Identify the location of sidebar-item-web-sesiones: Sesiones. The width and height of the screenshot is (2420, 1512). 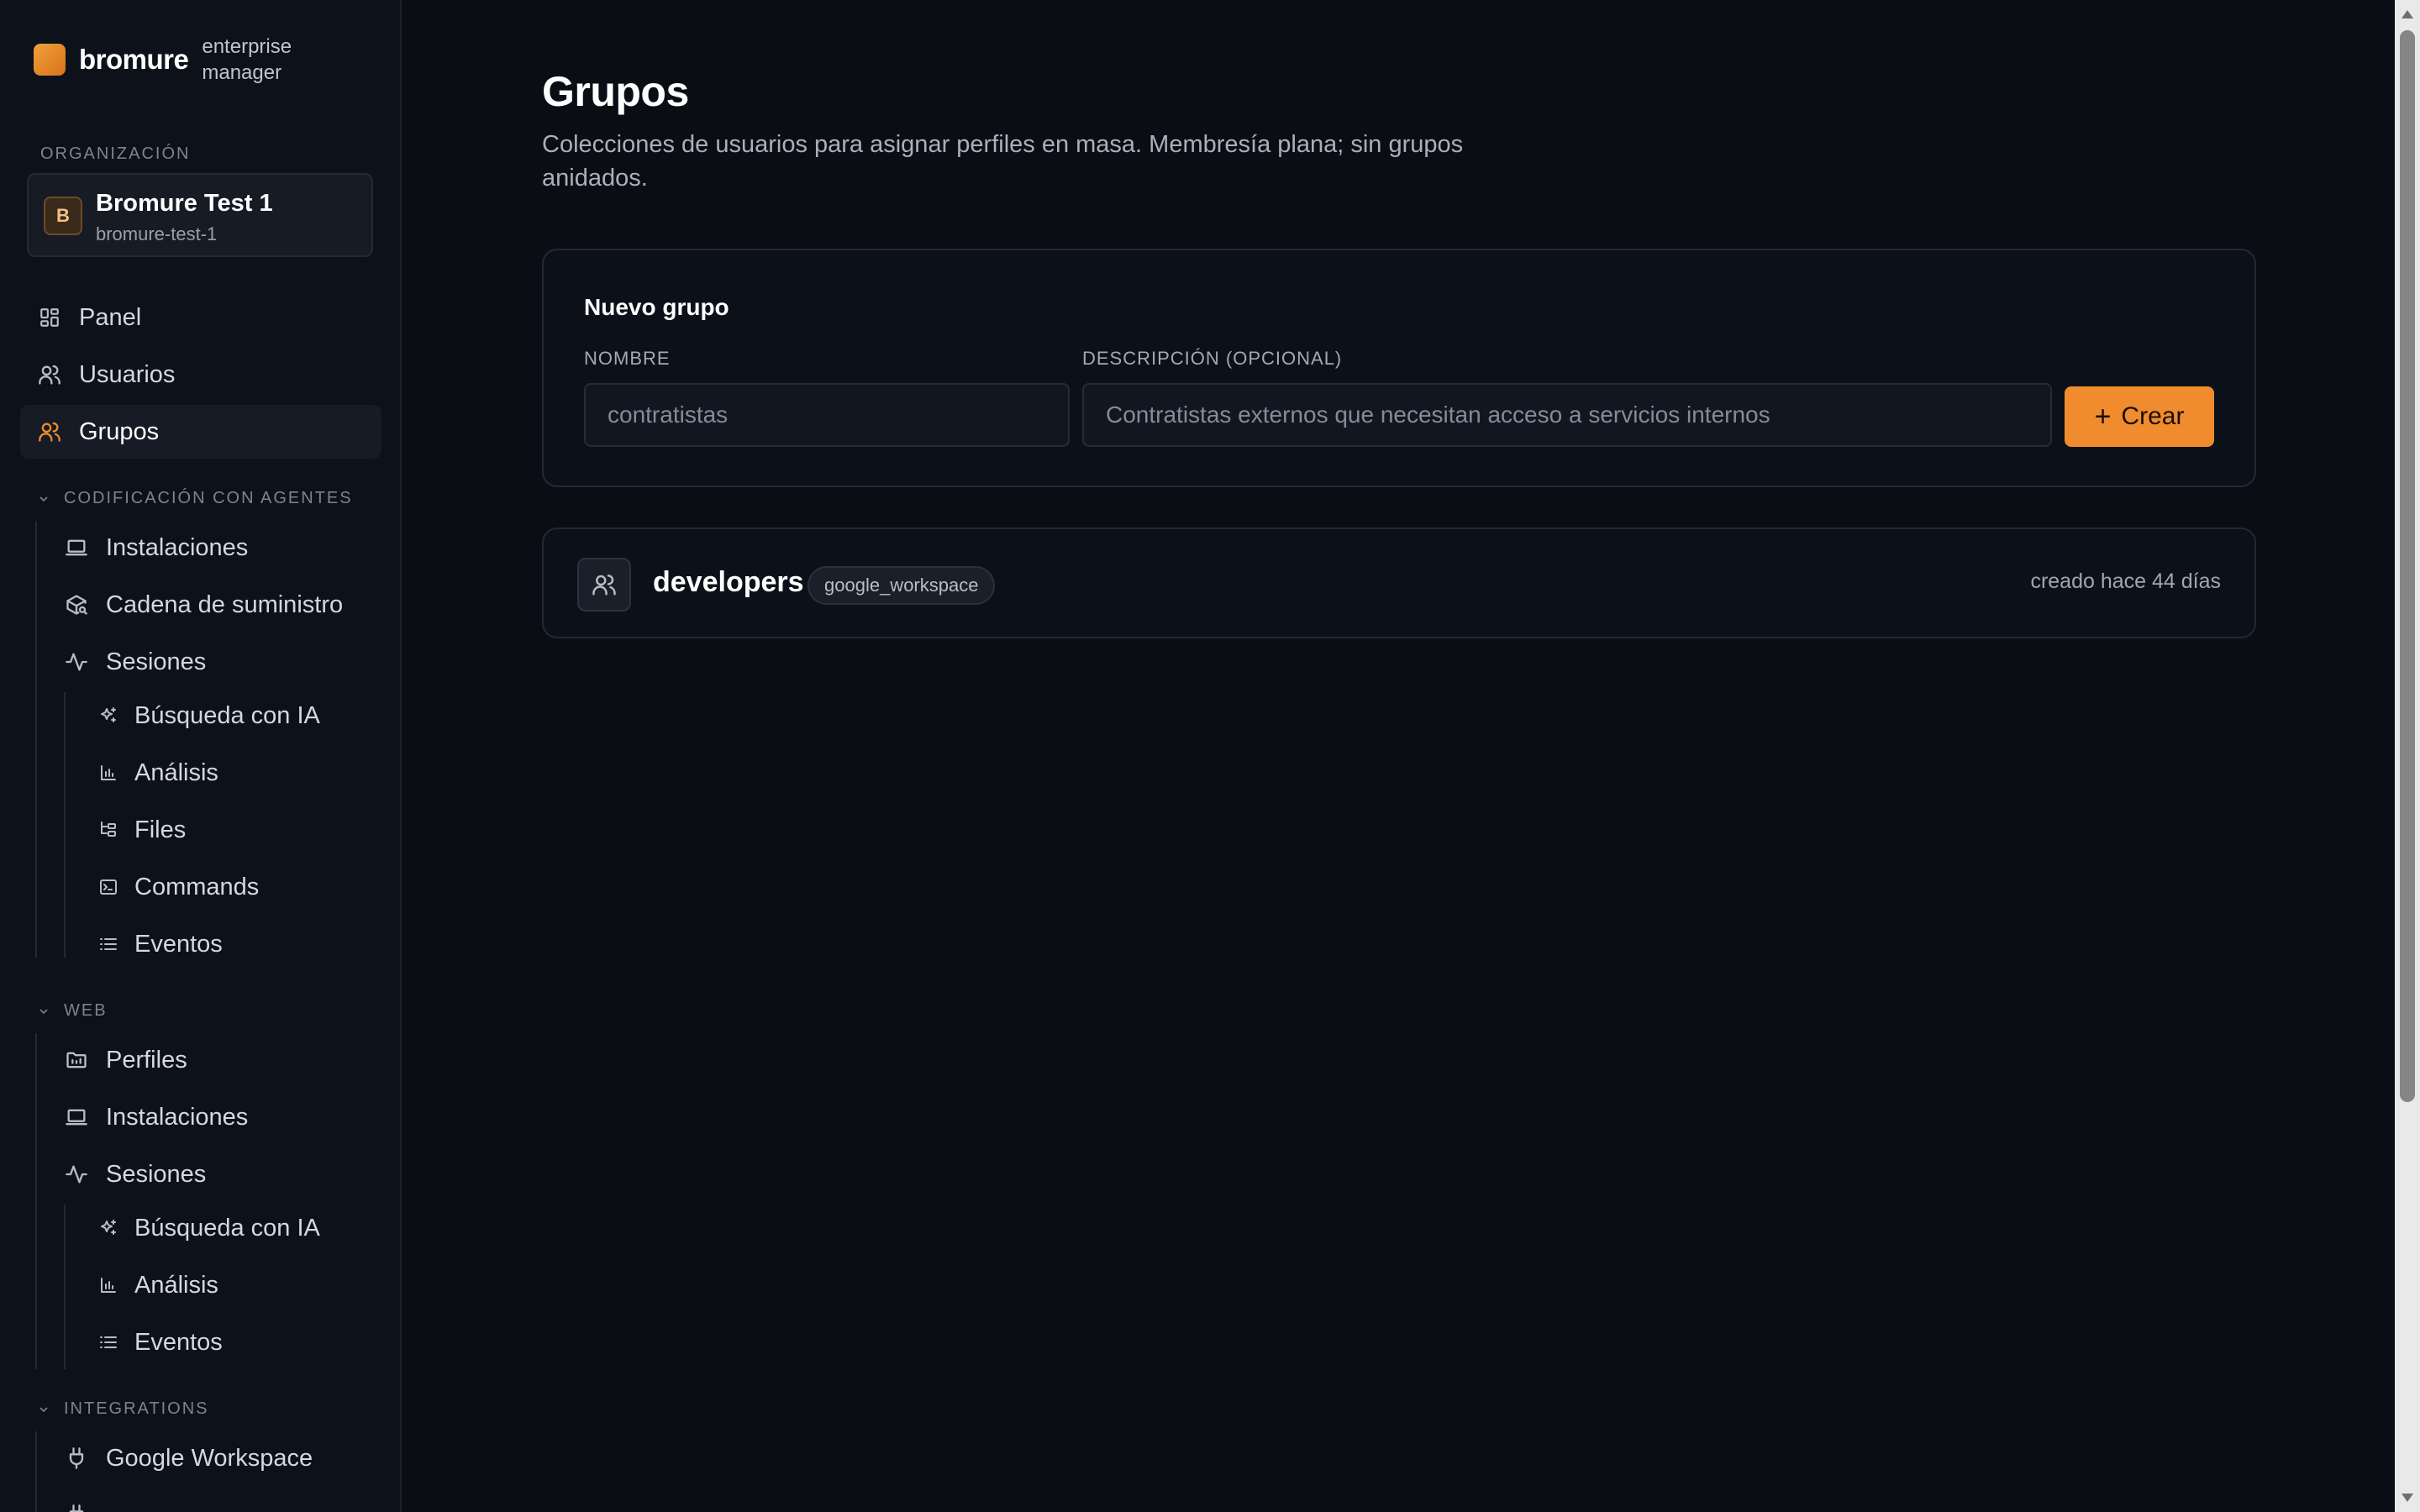
(224, 1174).